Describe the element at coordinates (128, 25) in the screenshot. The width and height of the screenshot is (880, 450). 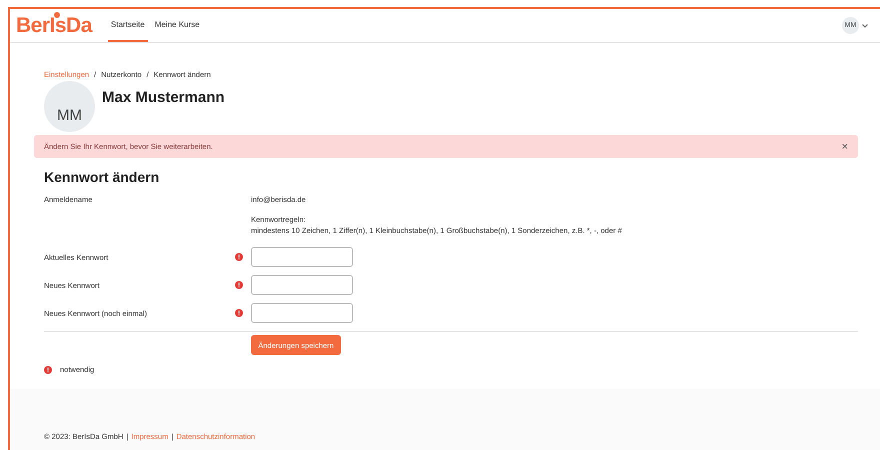
I see `nav-tab: Startseite` at that location.